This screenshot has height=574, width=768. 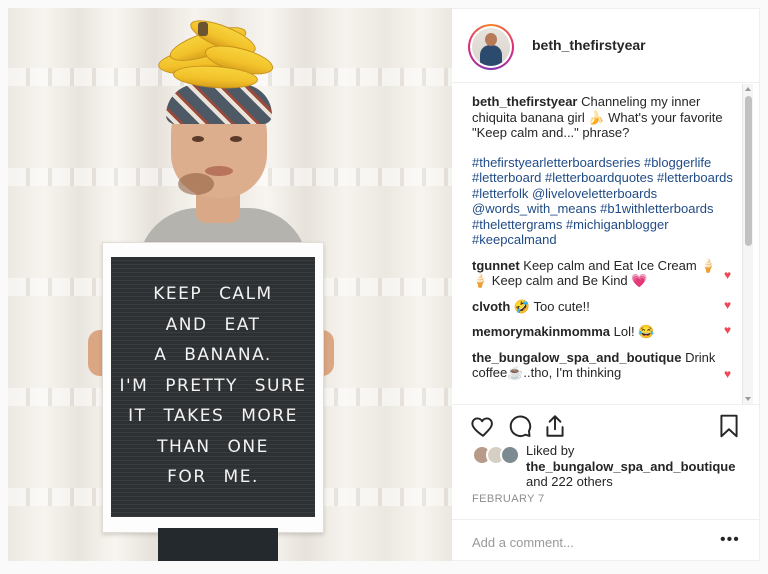 I want to click on comment-username: memorymakinmomma, so click(x=541, y=331).